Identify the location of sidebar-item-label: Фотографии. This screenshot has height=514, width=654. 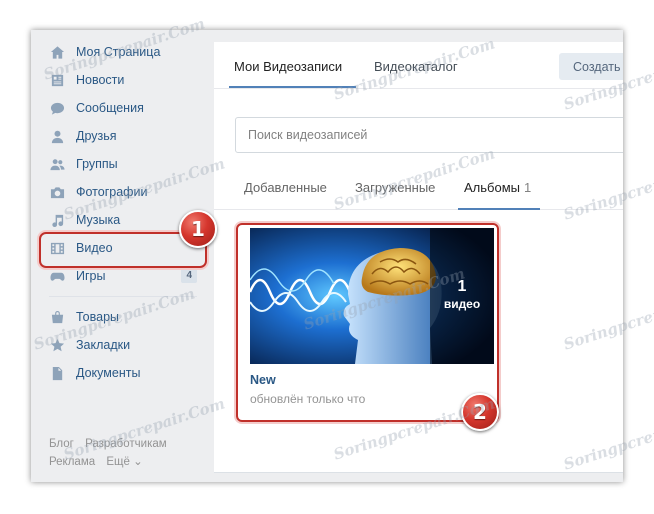
(112, 192).